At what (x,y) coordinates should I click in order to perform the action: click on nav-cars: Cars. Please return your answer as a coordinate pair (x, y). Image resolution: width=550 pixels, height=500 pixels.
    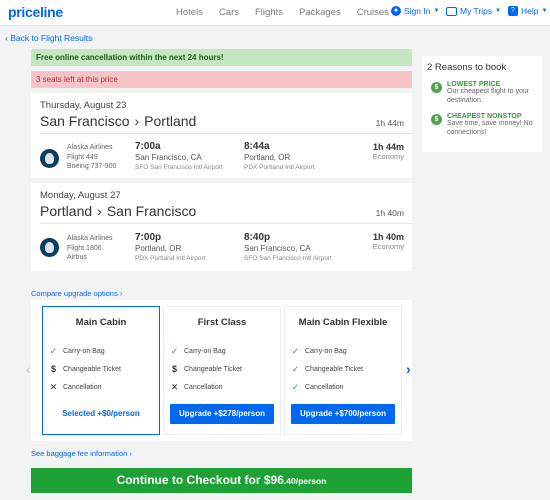
    Looking at the image, I should click on (229, 12).